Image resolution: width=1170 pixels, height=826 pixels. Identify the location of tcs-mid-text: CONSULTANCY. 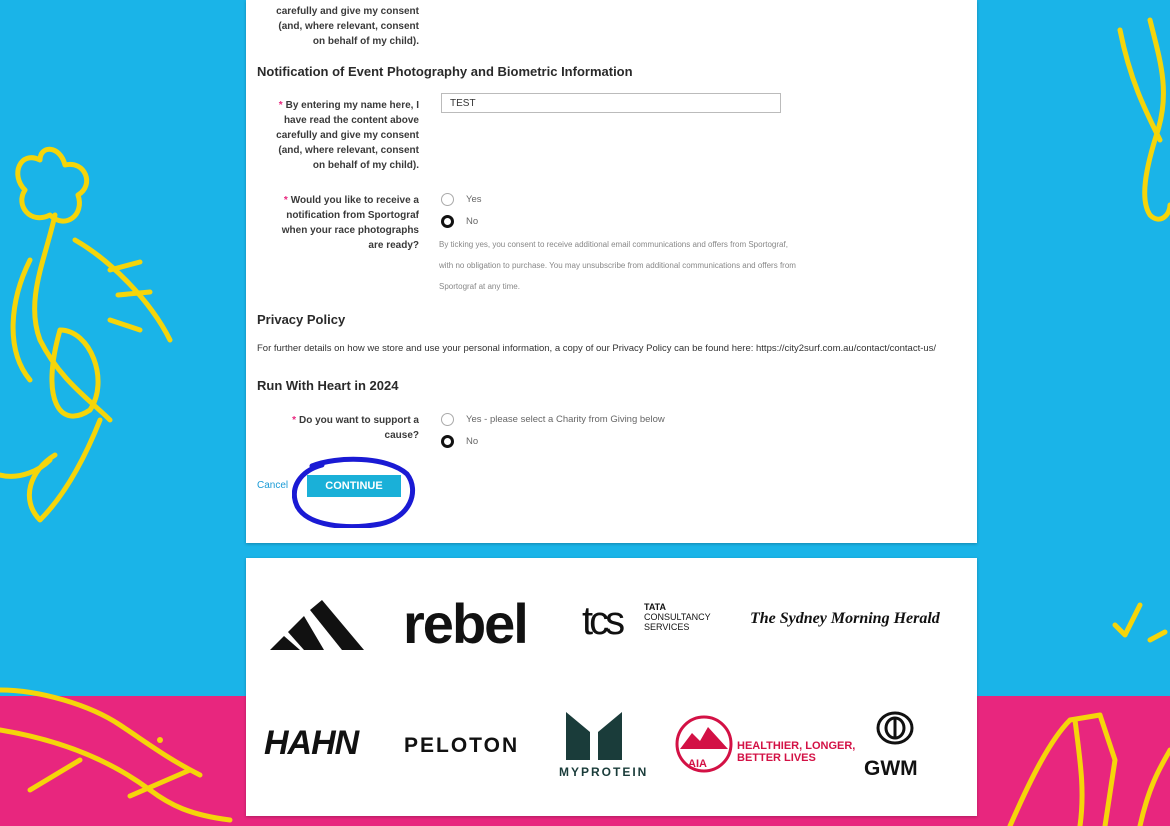
(677, 617).